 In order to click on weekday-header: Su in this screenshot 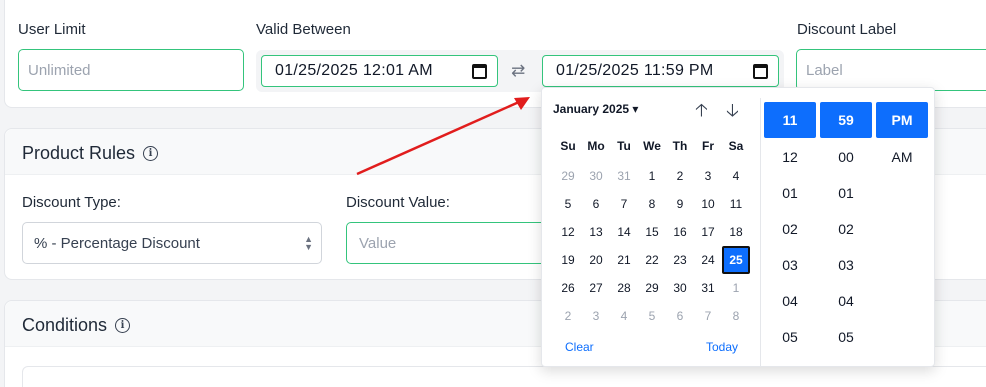, I will do `click(568, 146)`.